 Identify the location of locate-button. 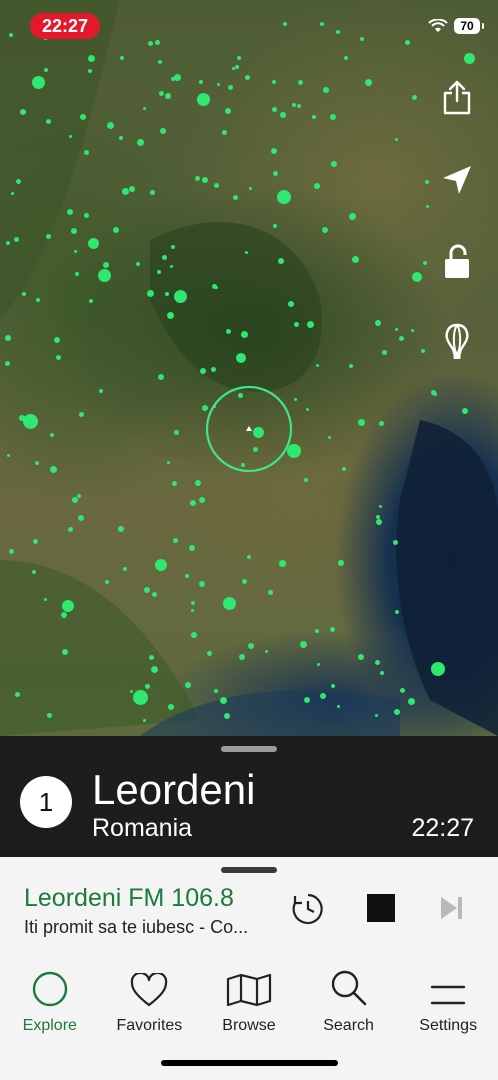
(457, 180).